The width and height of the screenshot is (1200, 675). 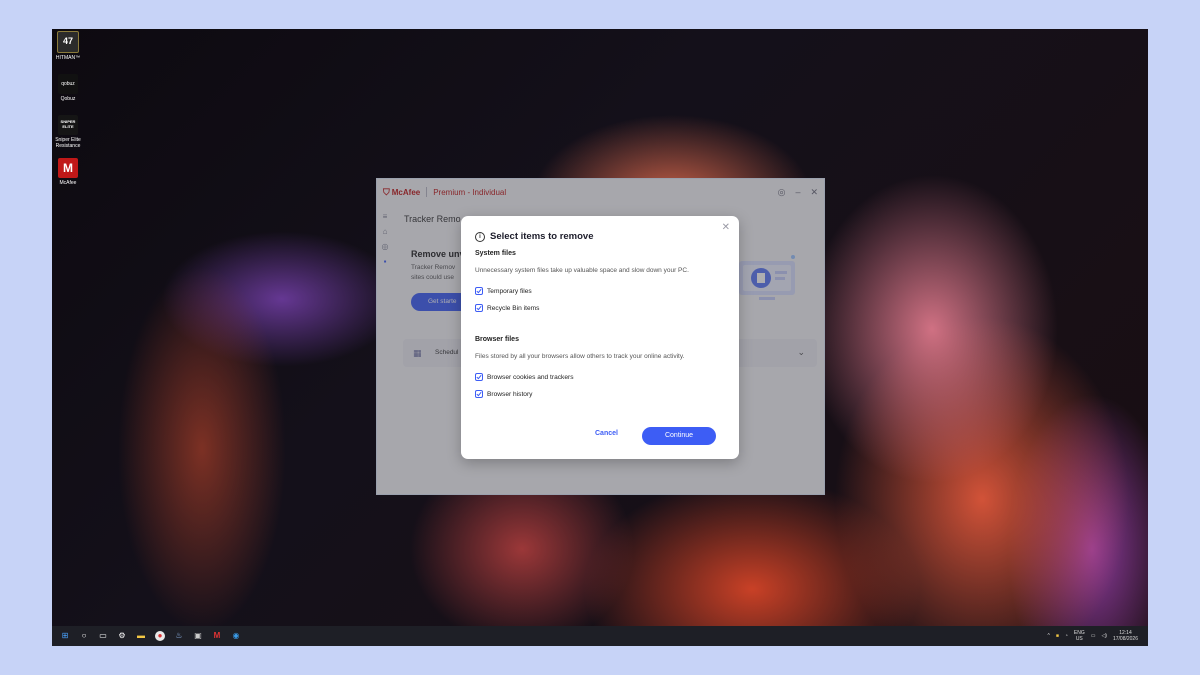 I want to click on dialog-close-icon: ✕, so click(x=726, y=227).